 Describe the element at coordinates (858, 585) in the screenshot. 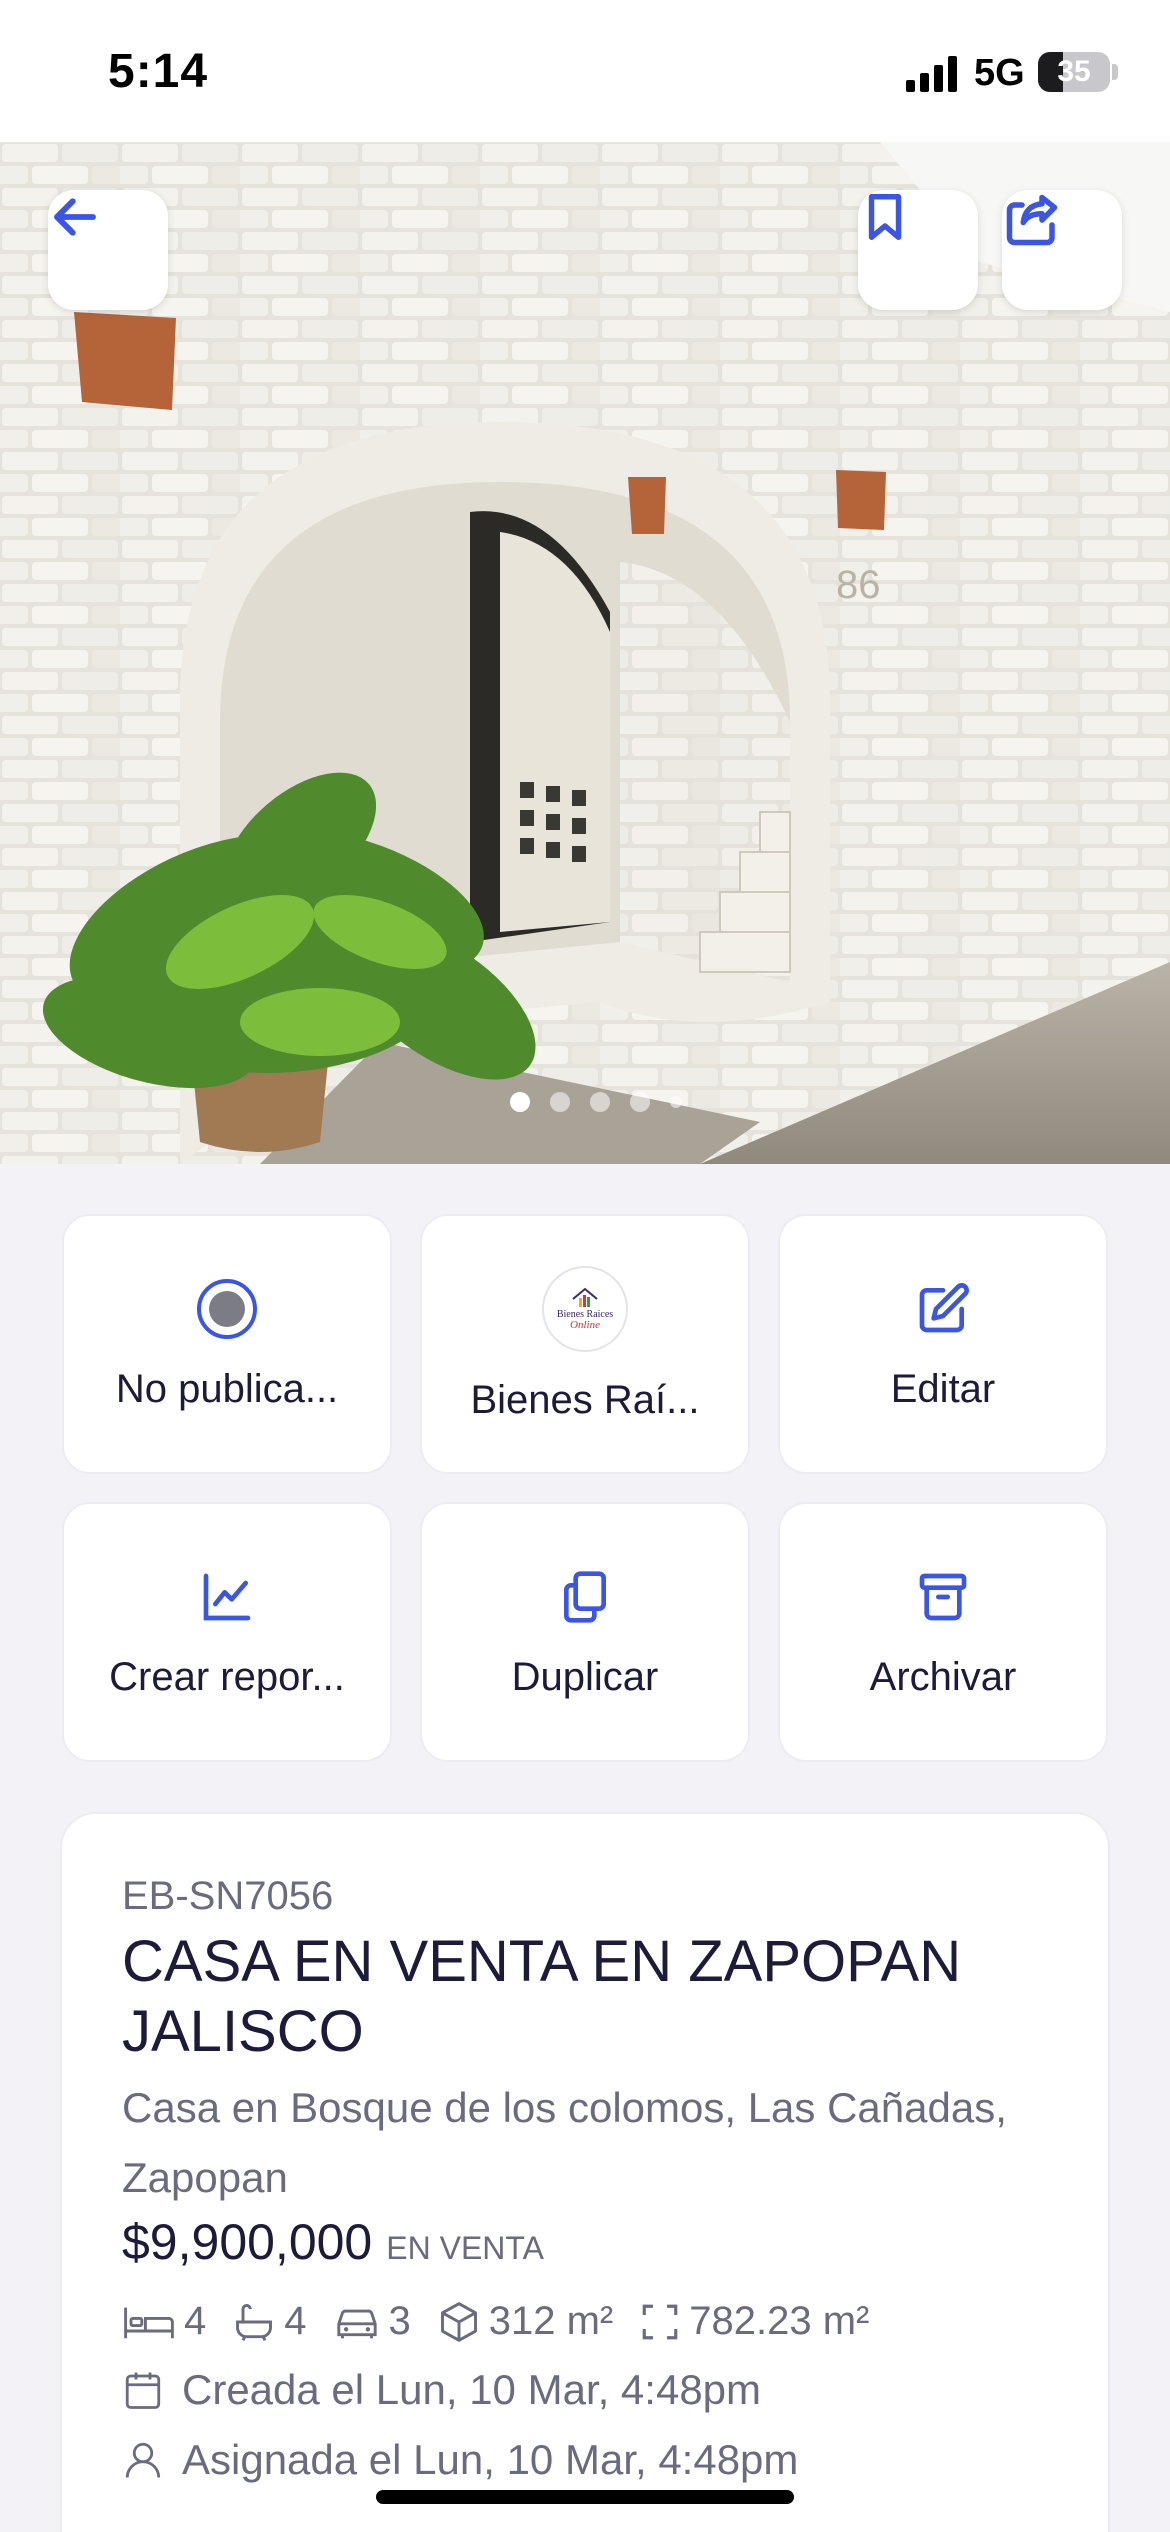

I see `svg-text: 86` at that location.